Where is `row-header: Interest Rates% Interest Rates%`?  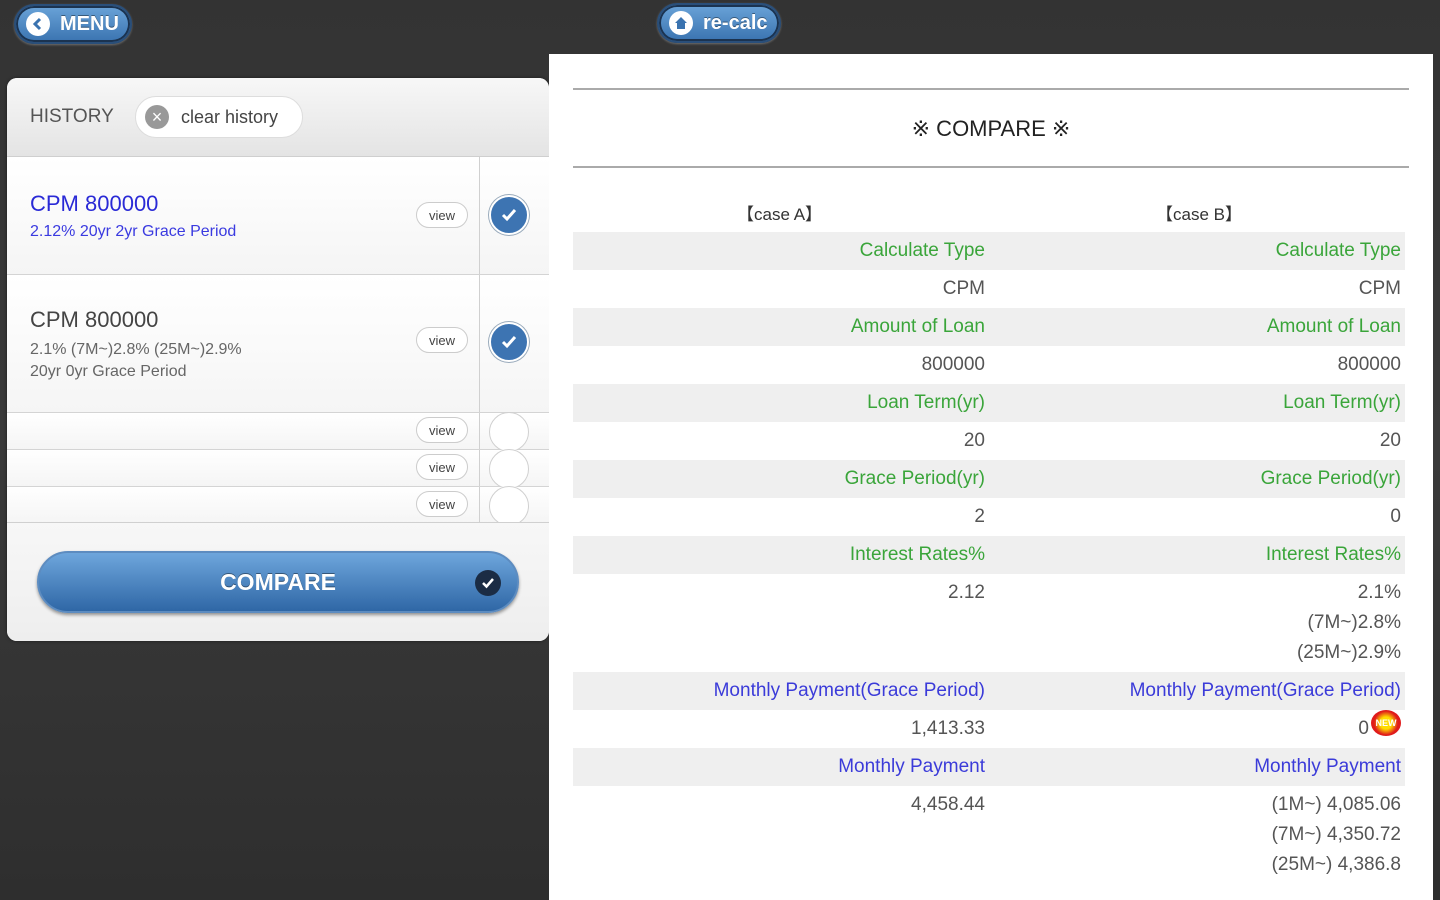 row-header: Interest Rates% Interest Rates% is located at coordinates (989, 555).